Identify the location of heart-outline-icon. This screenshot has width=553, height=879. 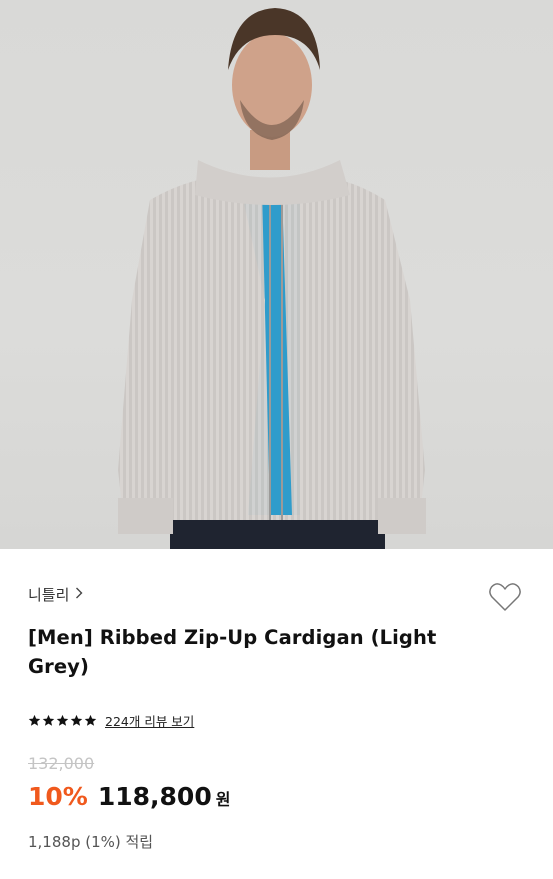
(505, 597).